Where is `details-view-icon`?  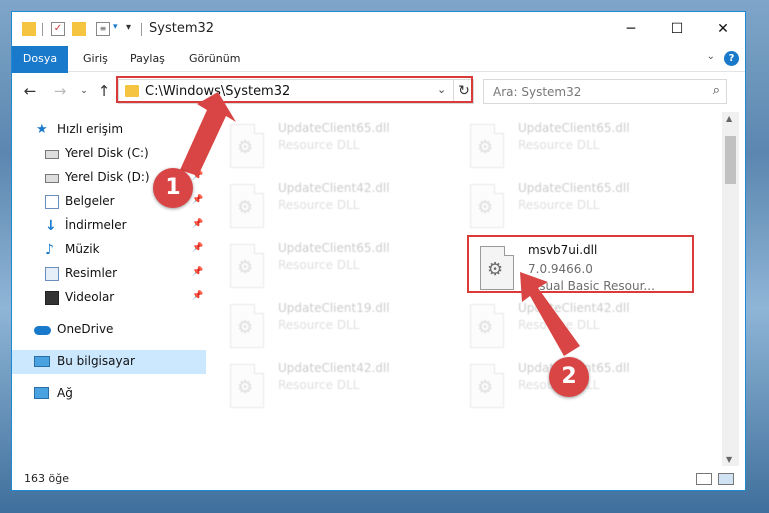 details-view-icon is located at coordinates (704, 479).